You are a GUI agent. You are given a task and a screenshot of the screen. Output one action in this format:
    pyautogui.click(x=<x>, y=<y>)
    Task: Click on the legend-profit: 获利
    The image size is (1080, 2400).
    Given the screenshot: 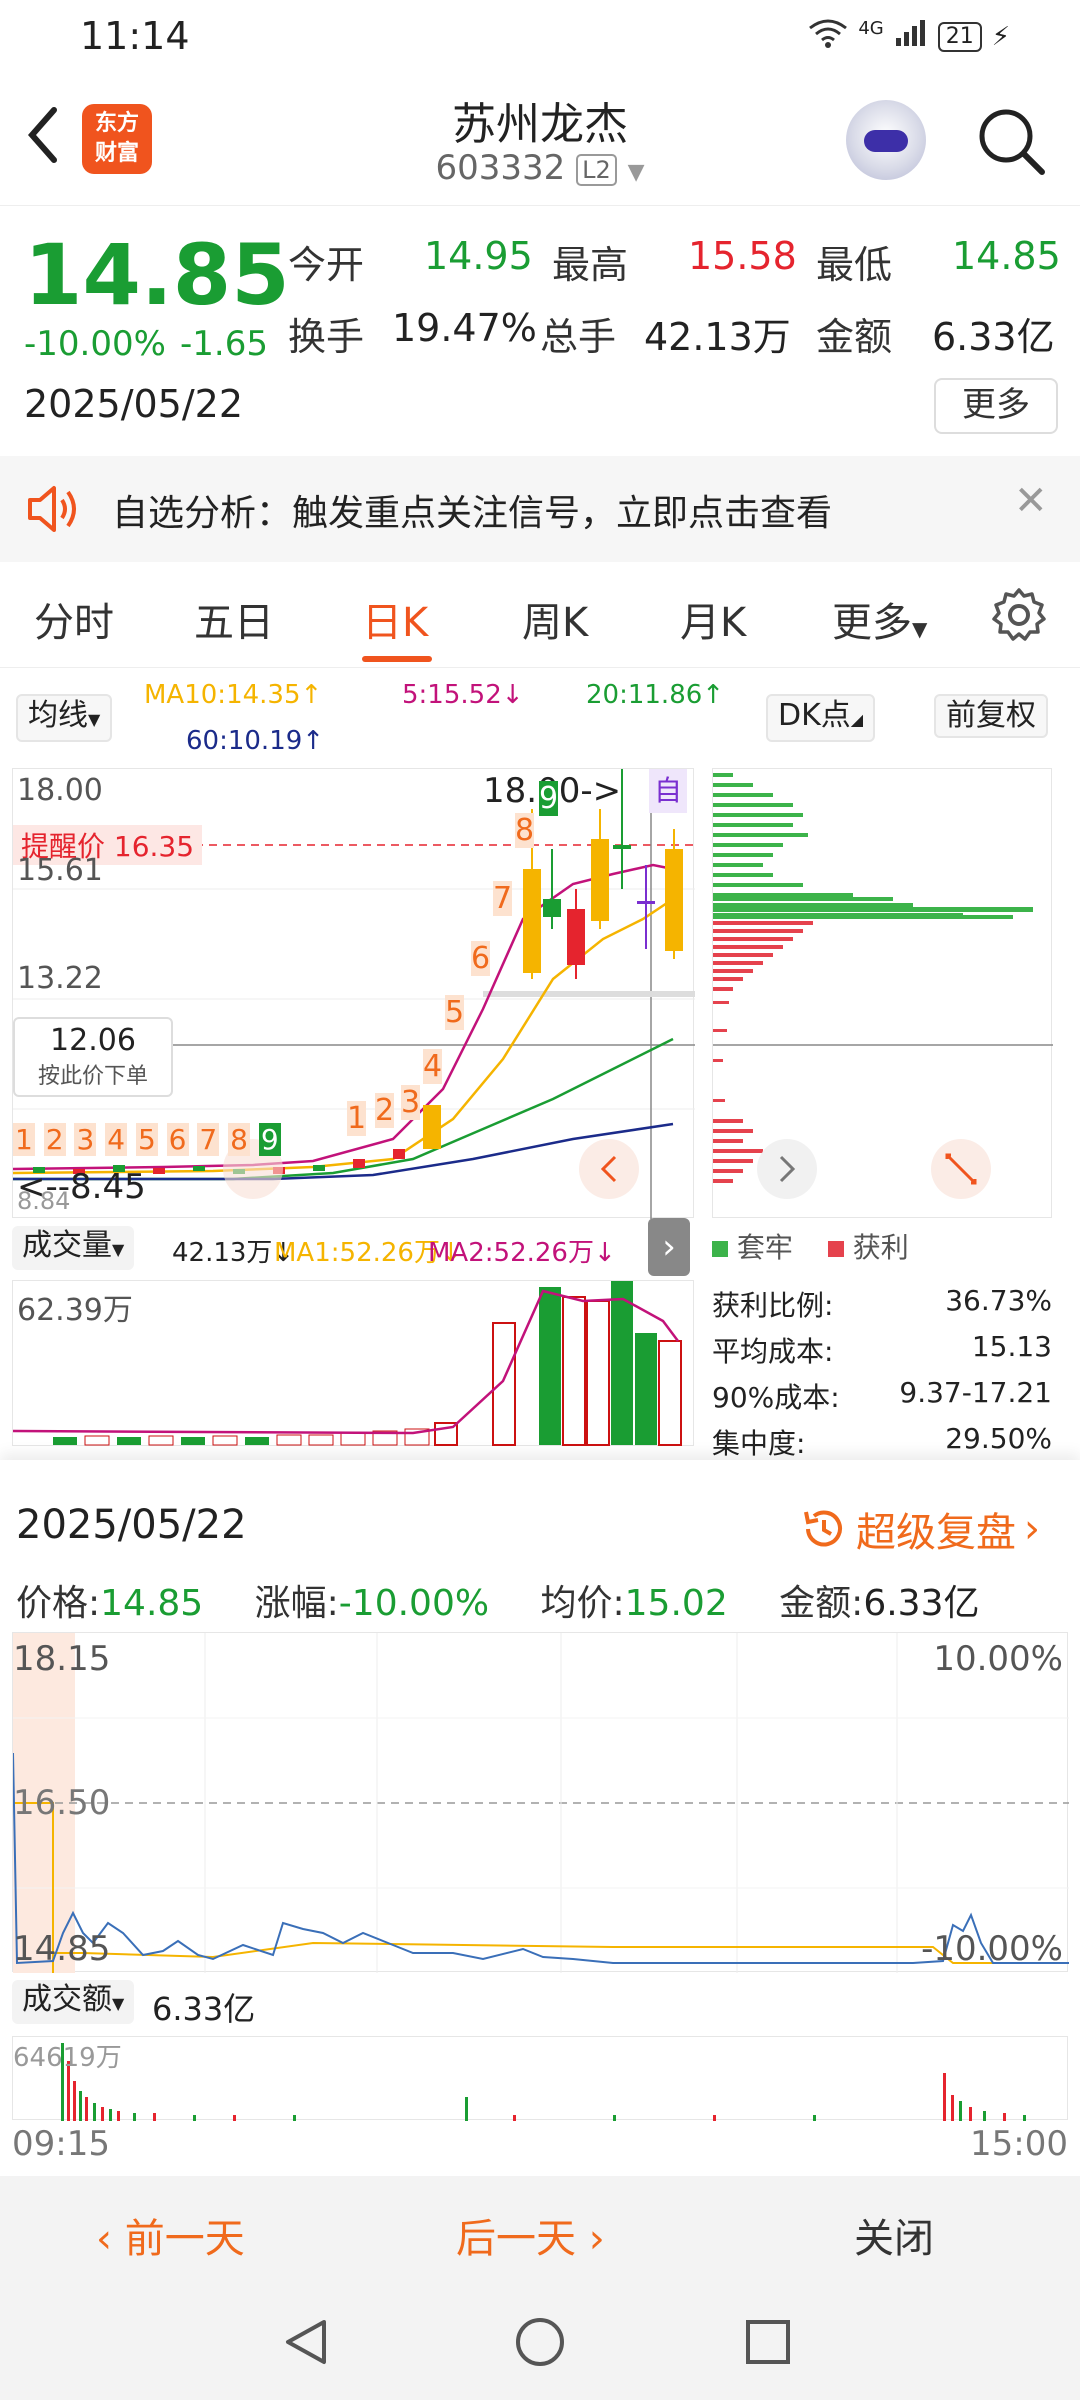 What is the action you would take?
    pyautogui.click(x=880, y=1247)
    